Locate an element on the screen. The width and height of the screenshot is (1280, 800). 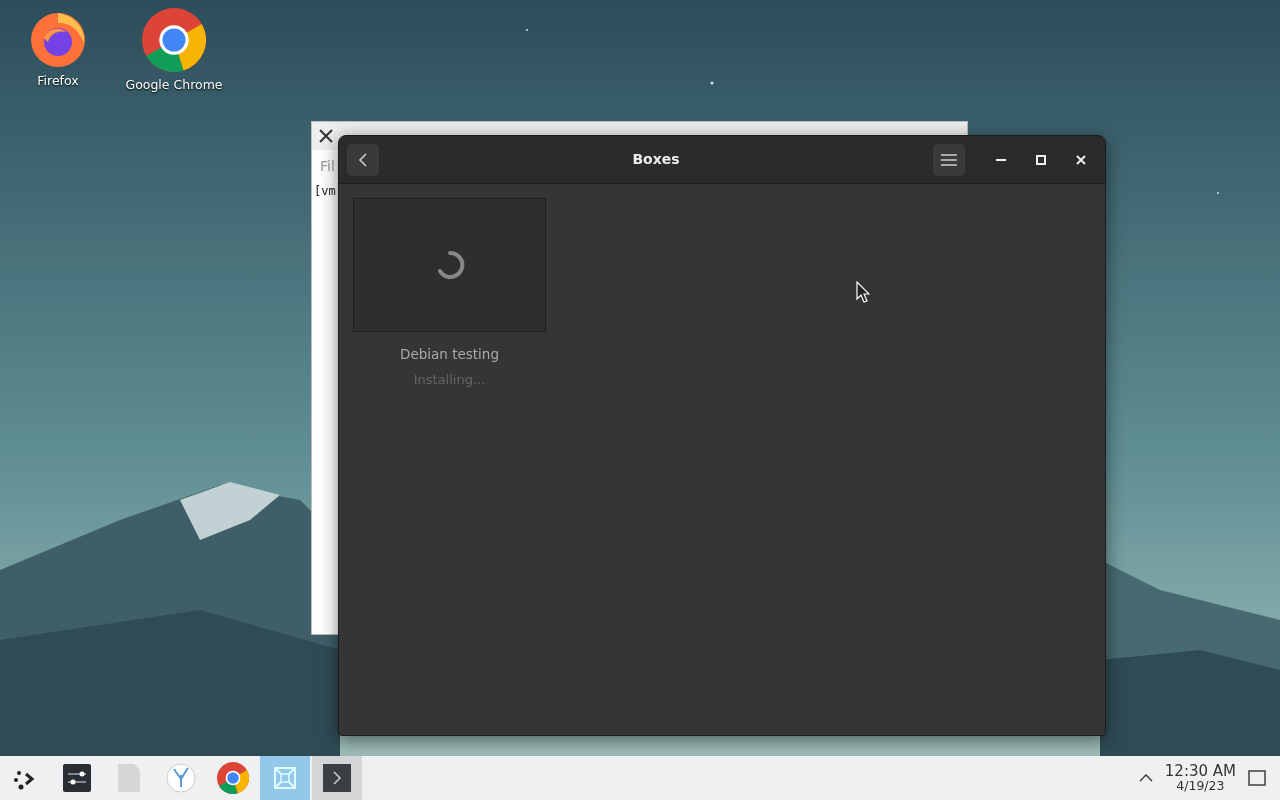
back-button is located at coordinates (363, 159).